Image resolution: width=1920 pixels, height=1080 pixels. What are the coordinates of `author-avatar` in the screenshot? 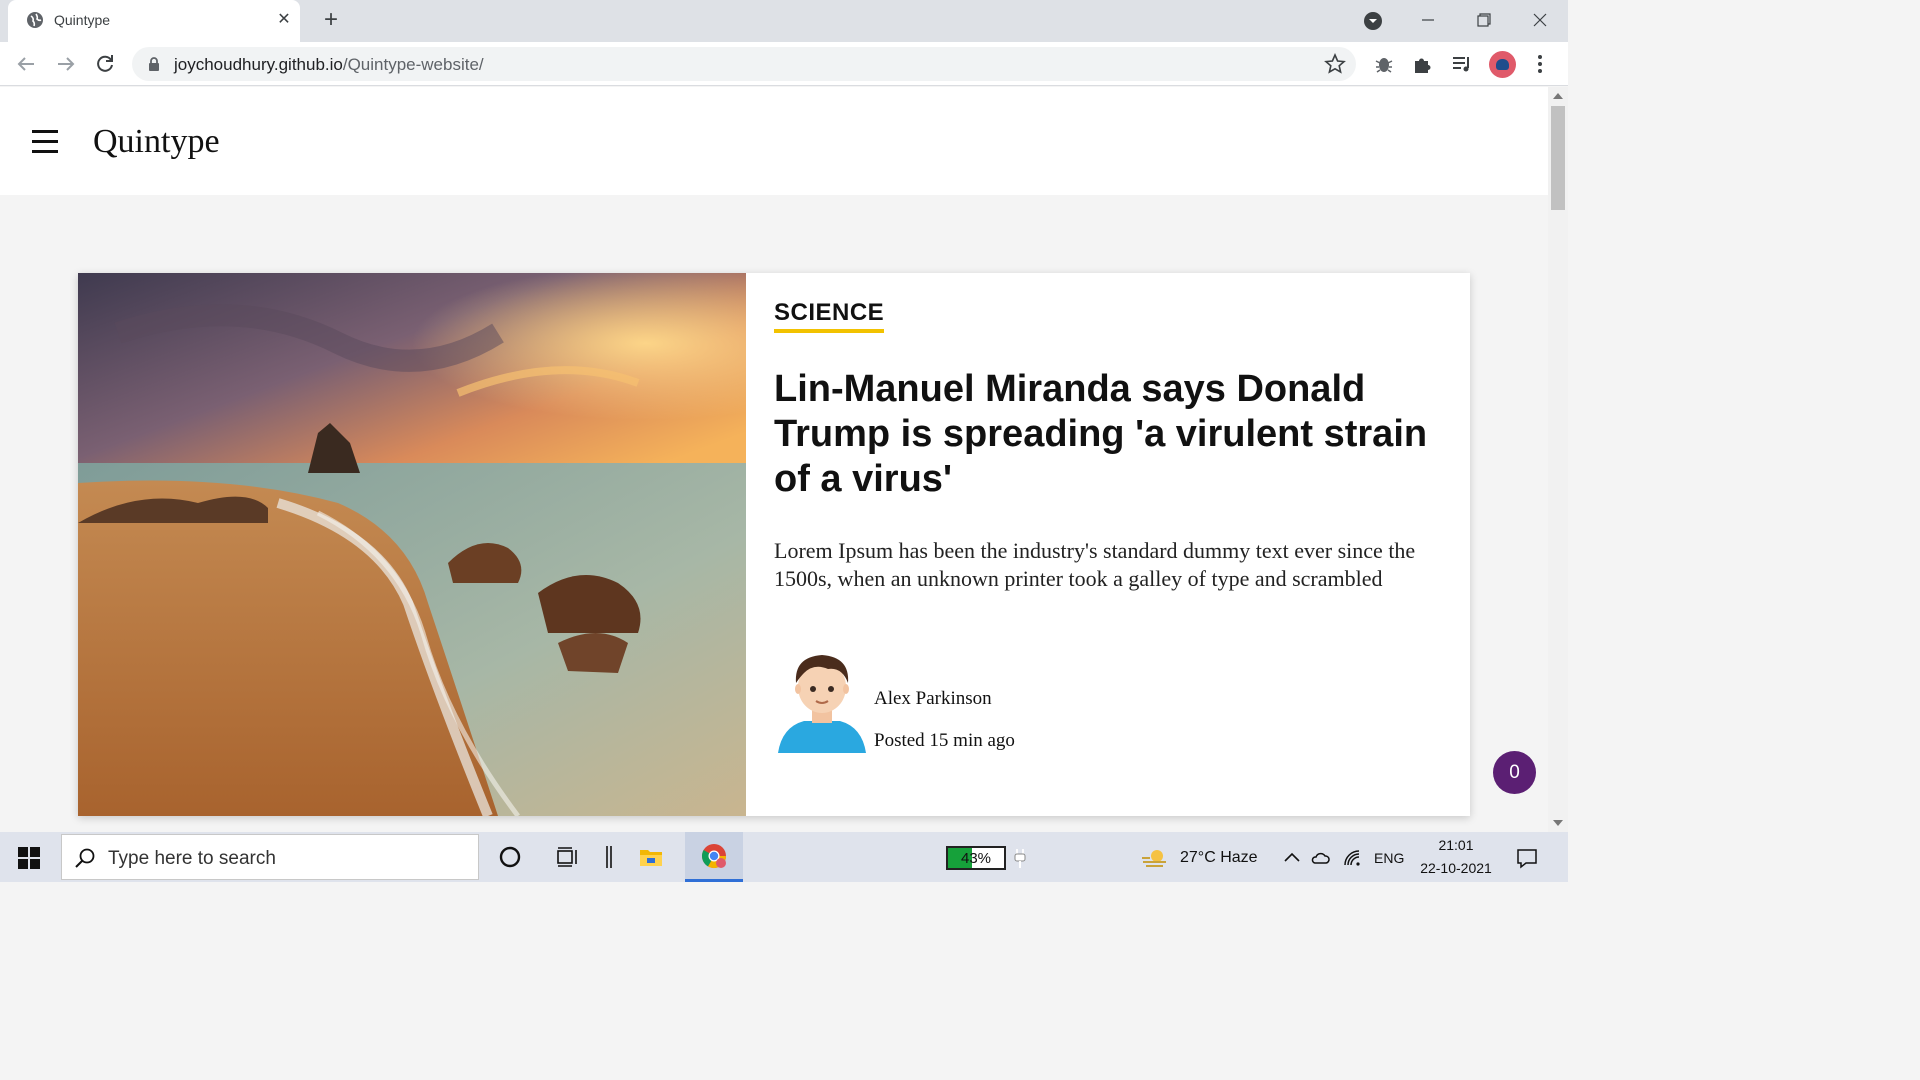 It's located at (822, 701).